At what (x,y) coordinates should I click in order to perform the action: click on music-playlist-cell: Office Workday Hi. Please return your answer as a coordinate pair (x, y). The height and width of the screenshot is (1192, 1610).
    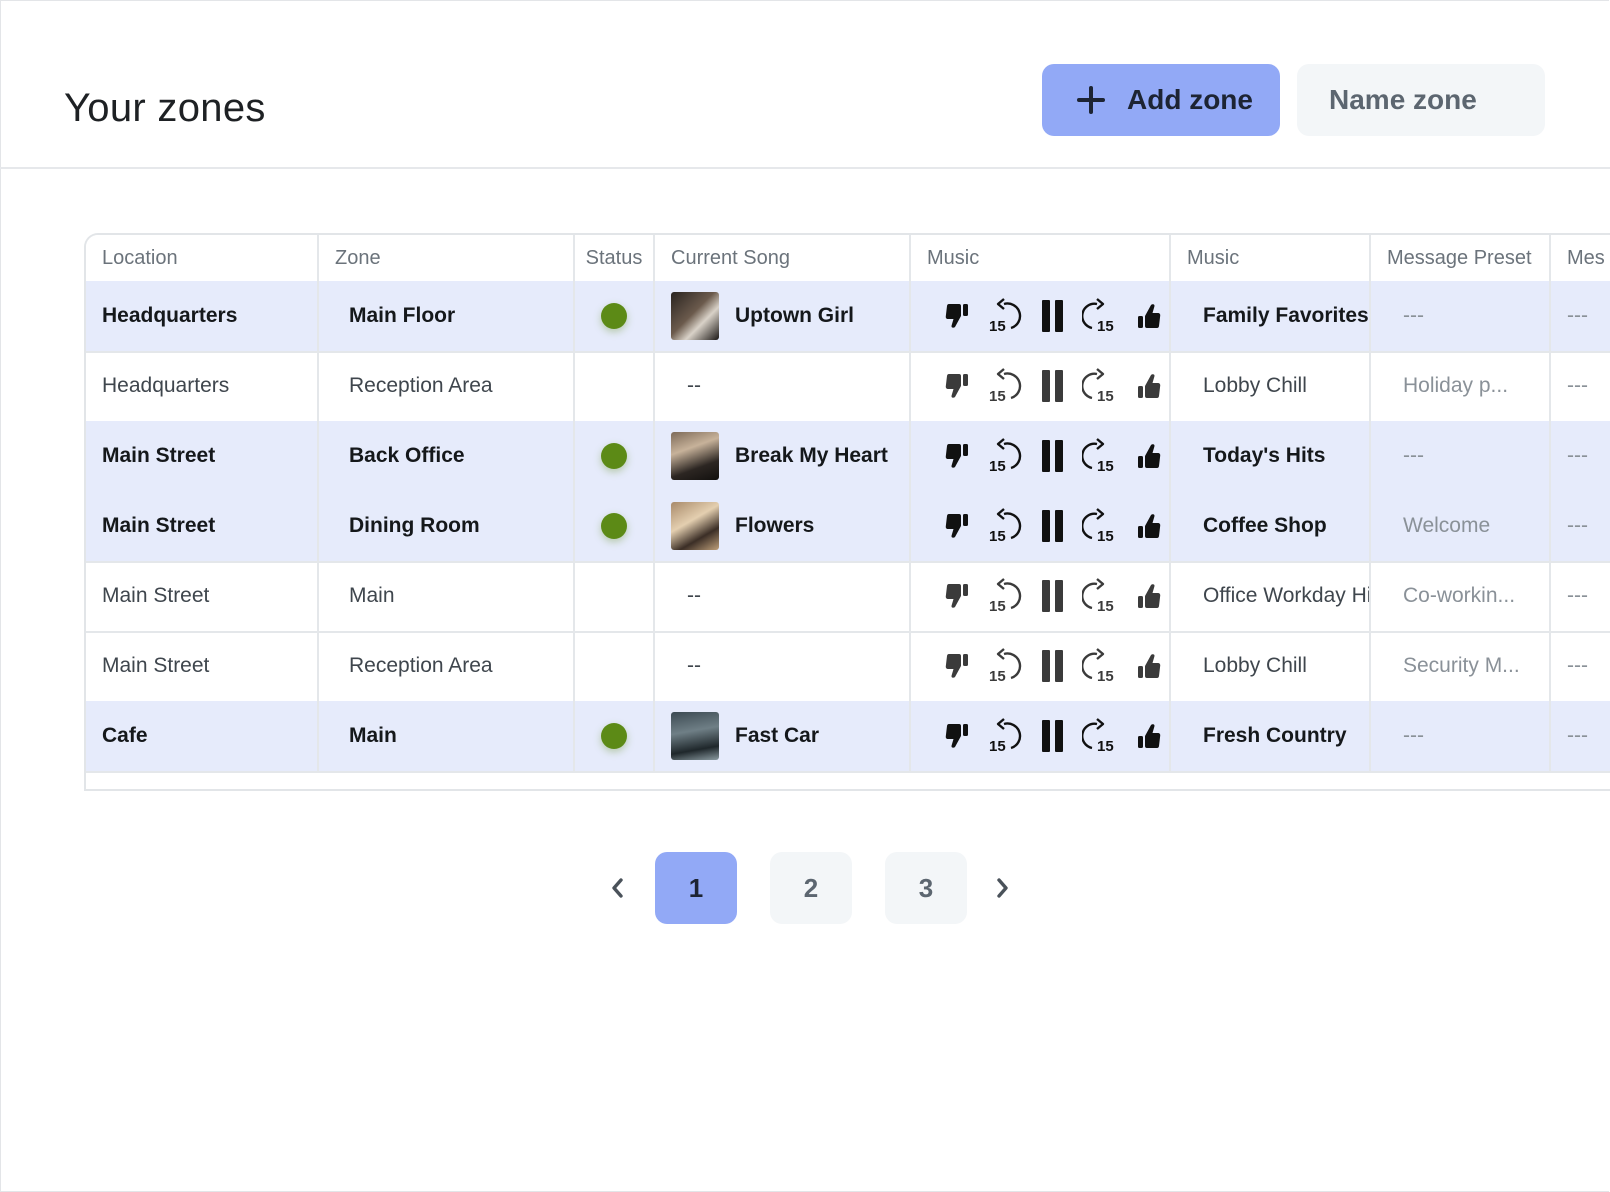
    Looking at the image, I should click on (1271, 596).